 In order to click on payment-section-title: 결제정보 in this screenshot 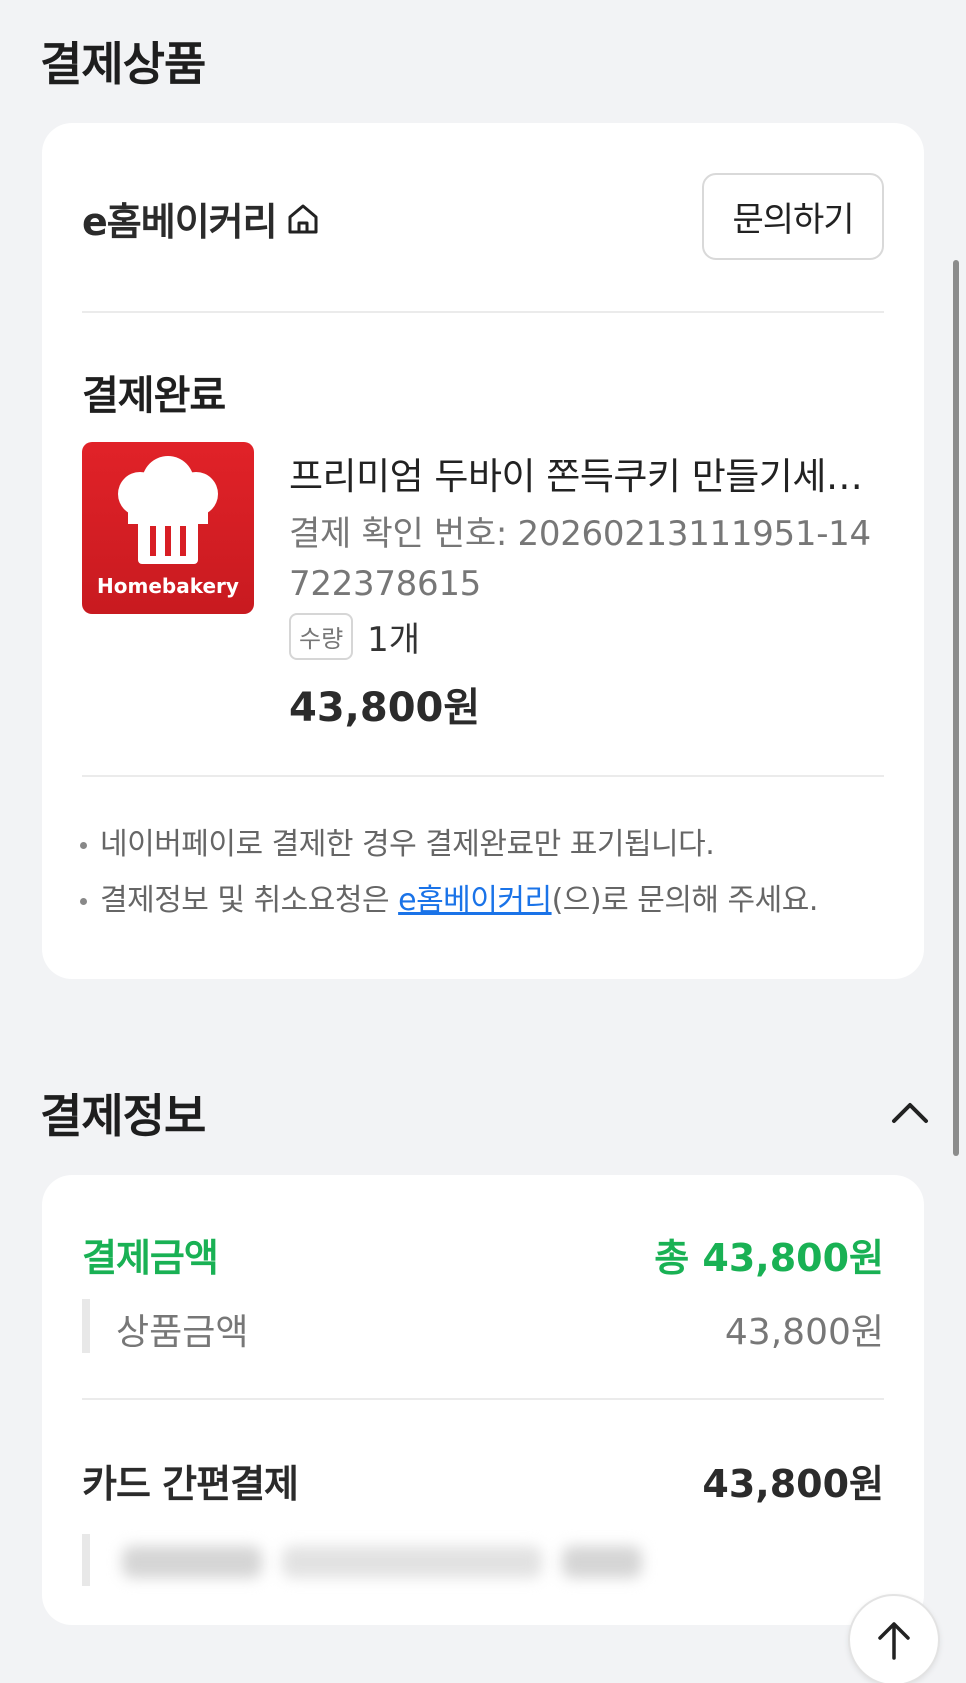, I will do `click(123, 1116)`.